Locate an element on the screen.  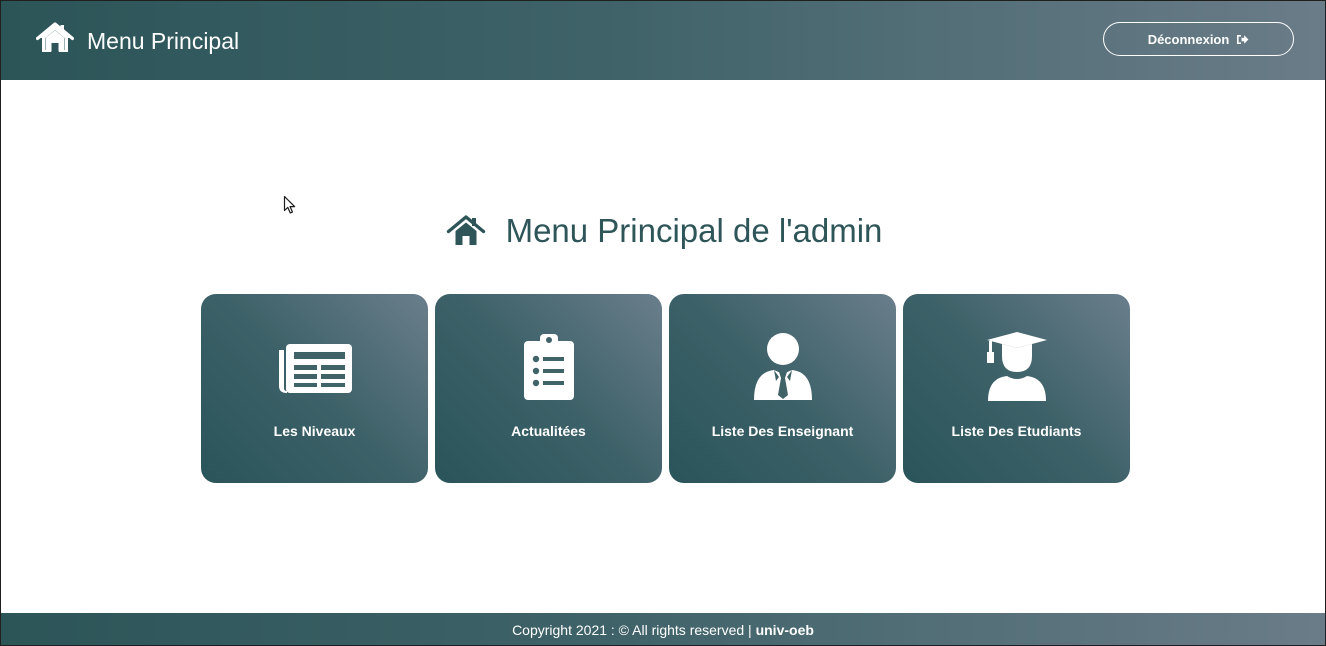
copyright-text: Copyright 2021 : © All rights reserved | is located at coordinates (632, 629).